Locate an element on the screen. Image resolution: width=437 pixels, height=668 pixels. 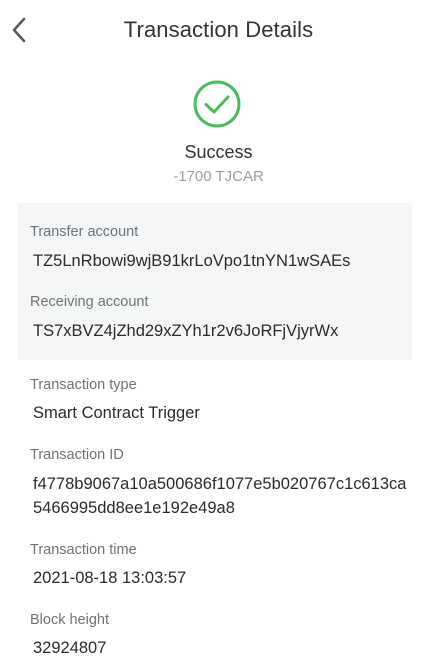
transaction-type-label: Transaction type is located at coordinates (83, 385).